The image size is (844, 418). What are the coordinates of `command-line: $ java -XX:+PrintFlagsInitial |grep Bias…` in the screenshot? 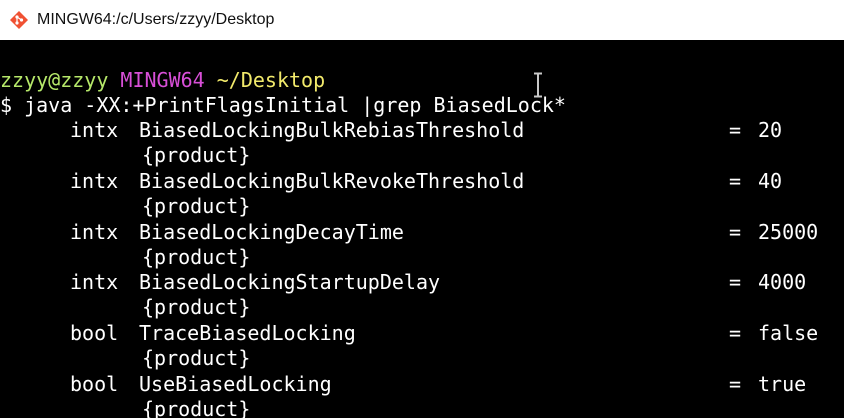 It's located at (283, 105).